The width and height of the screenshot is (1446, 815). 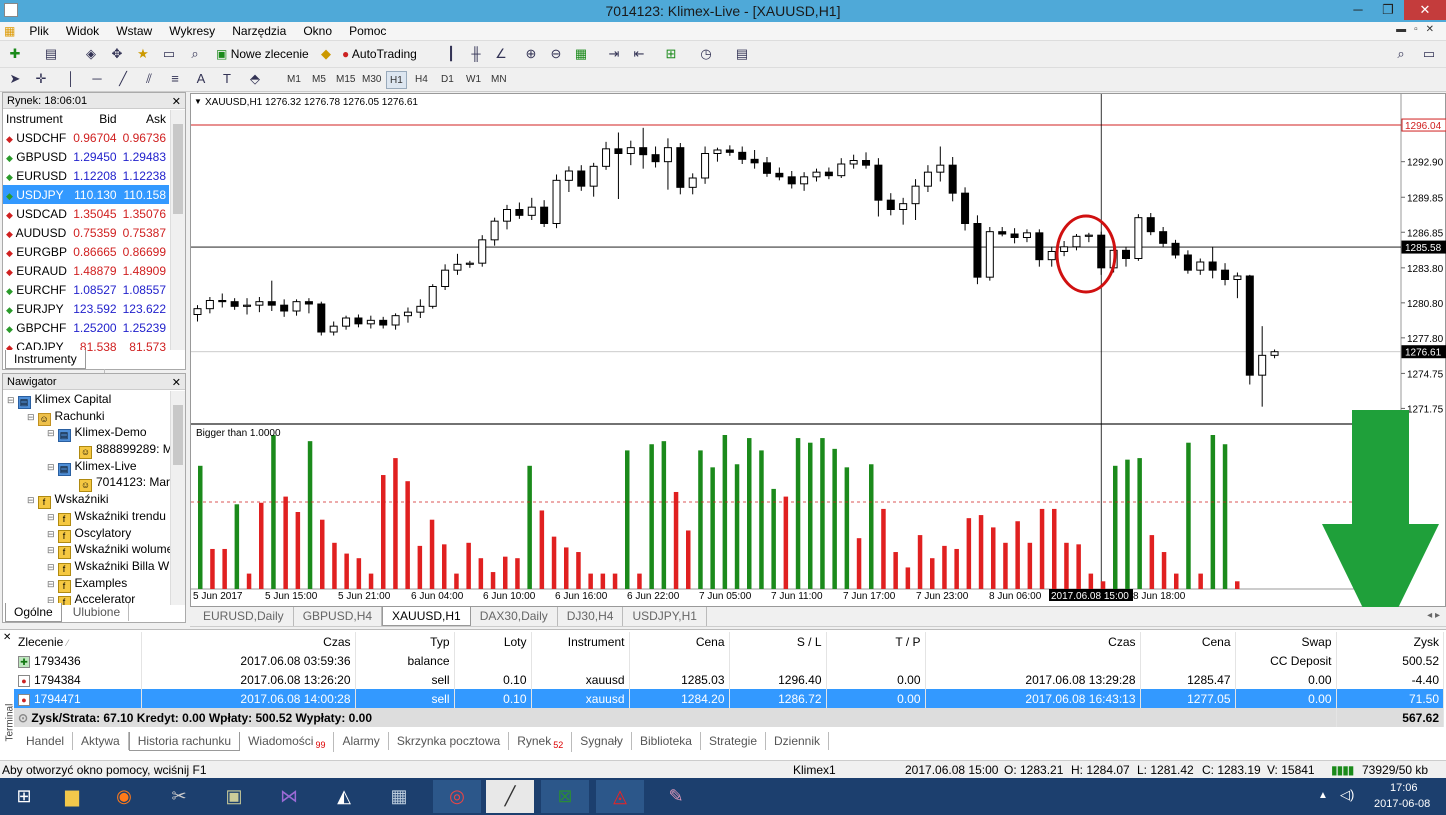 What do you see at coordinates (123, 79) in the screenshot?
I see `trendline-icon: ╱` at bounding box center [123, 79].